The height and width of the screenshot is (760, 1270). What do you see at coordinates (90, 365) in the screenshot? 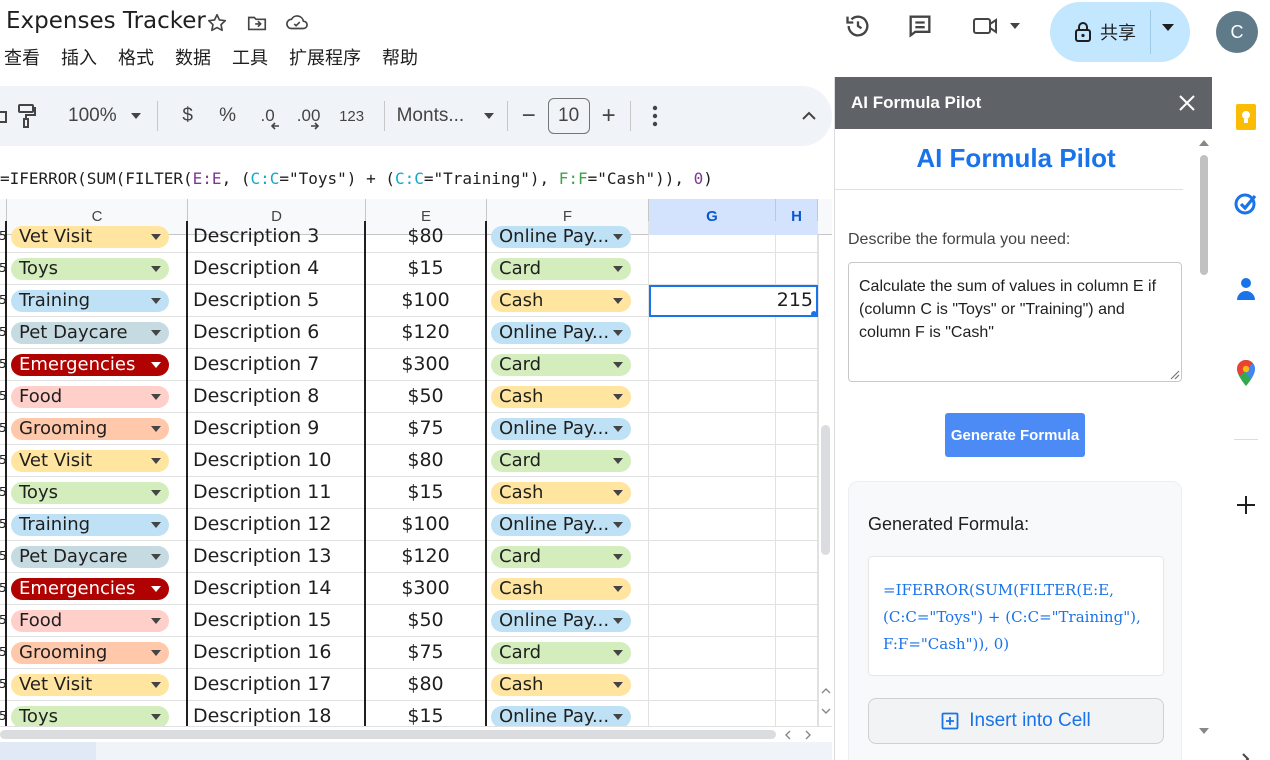
I see `dropdown-chip: Emergencies` at bounding box center [90, 365].